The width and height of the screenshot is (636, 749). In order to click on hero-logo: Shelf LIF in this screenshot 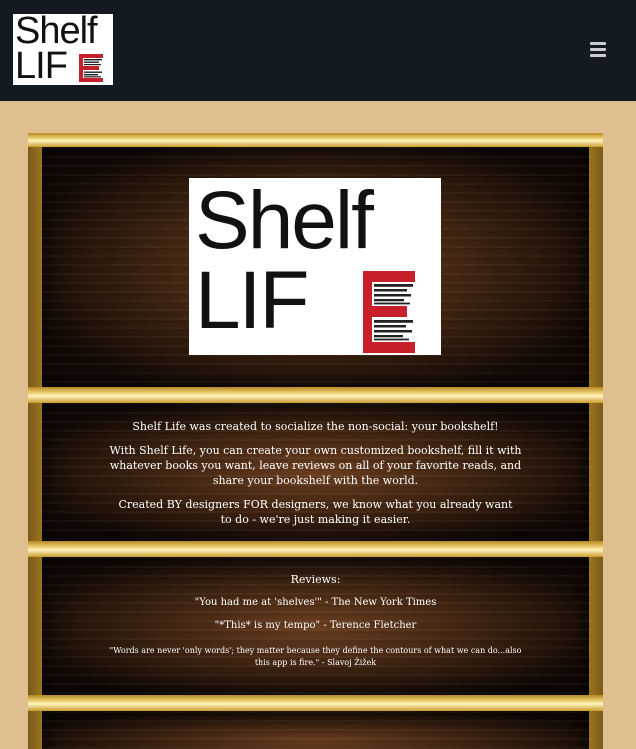, I will do `click(315, 265)`.